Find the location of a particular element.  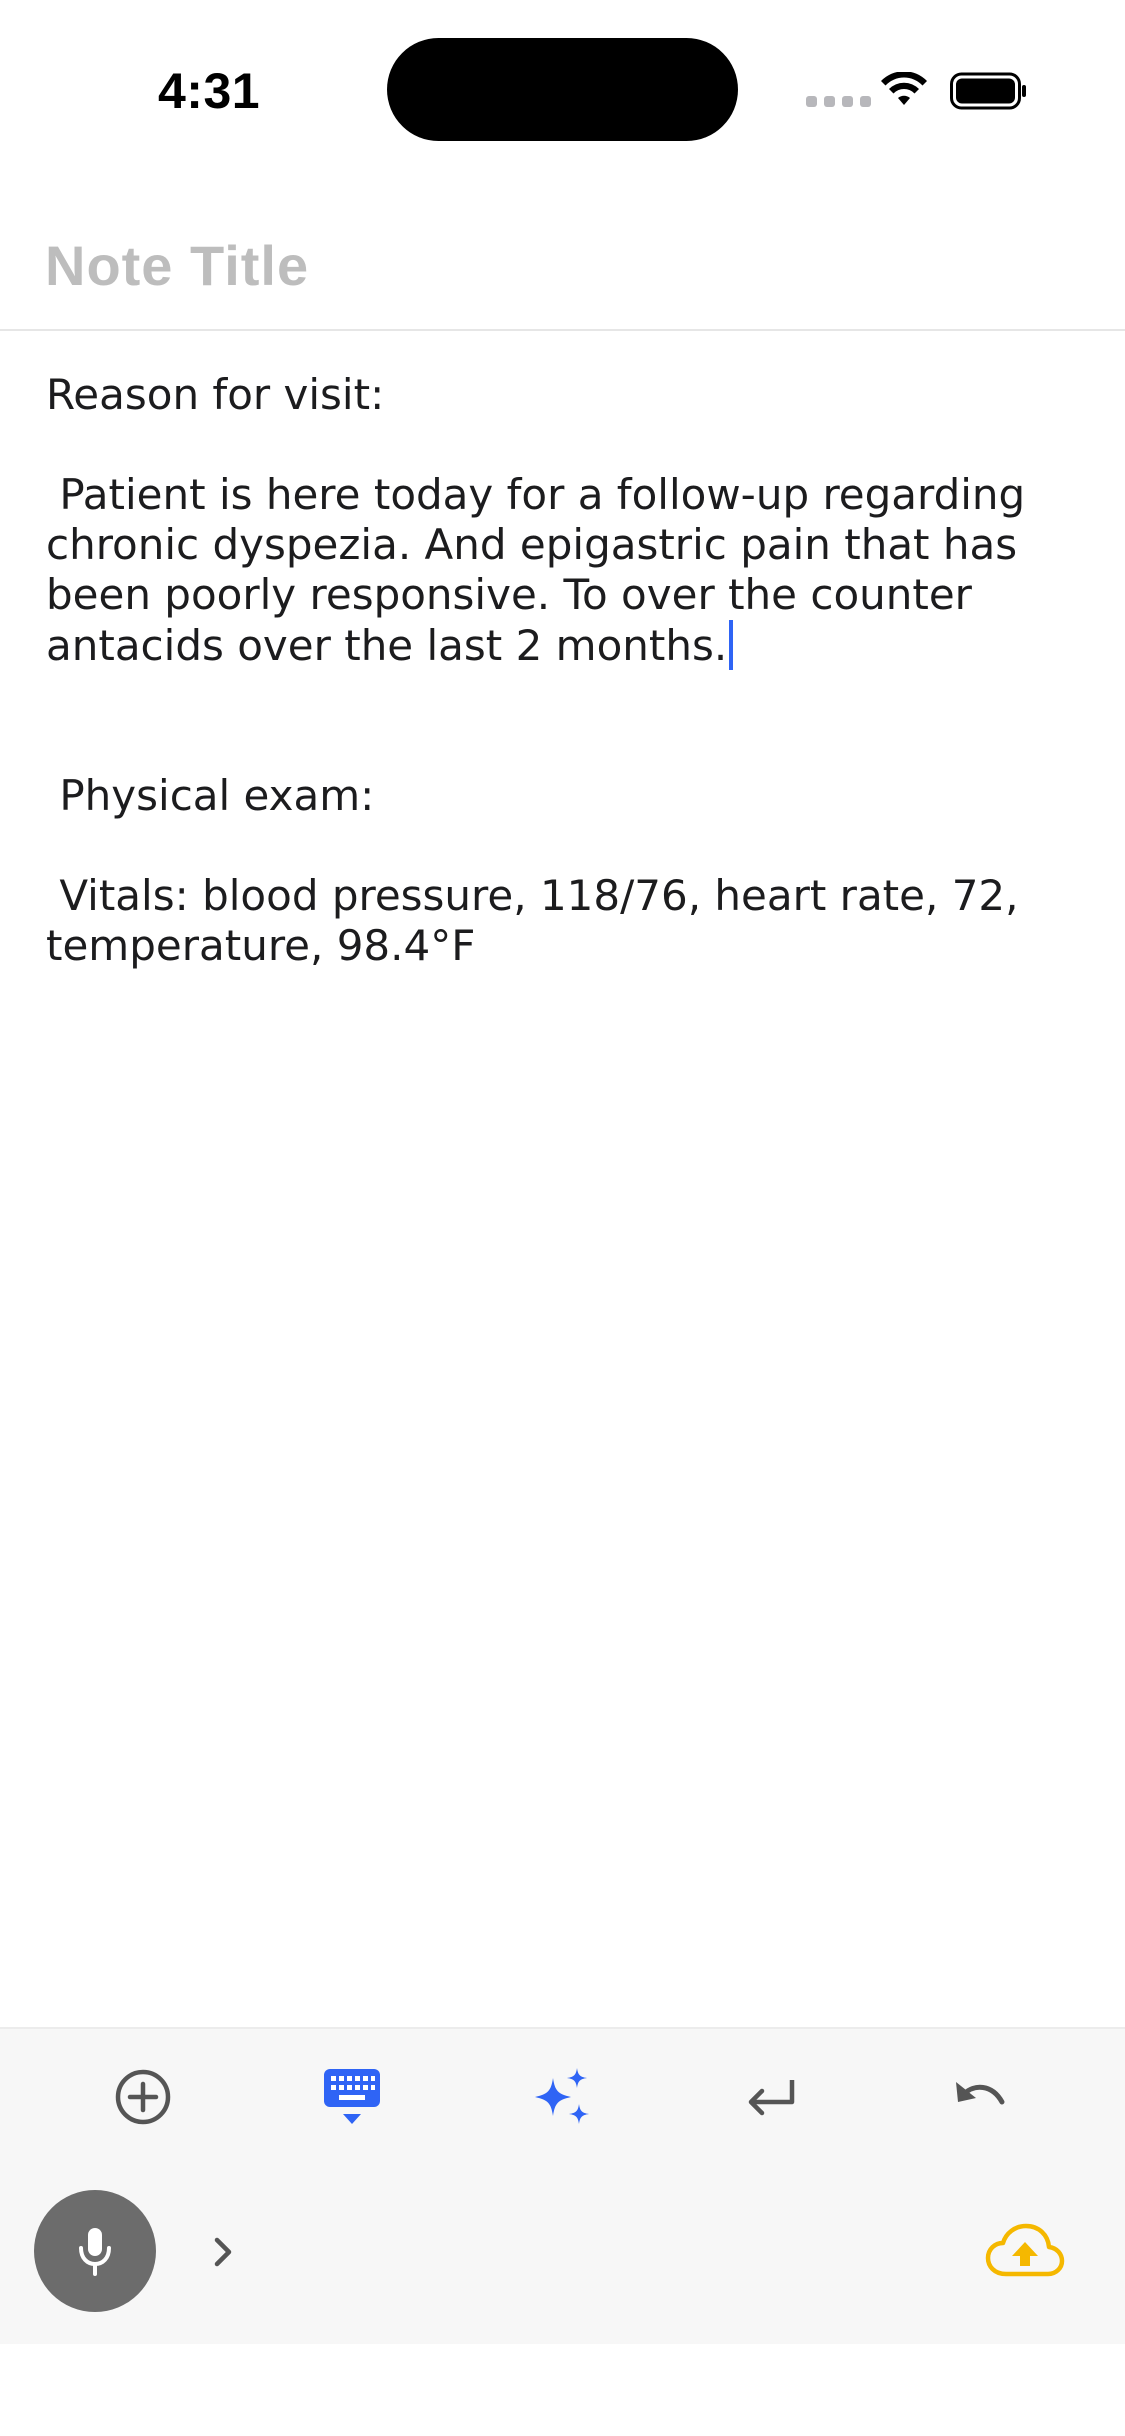

record-button is located at coordinates (95, 2251).